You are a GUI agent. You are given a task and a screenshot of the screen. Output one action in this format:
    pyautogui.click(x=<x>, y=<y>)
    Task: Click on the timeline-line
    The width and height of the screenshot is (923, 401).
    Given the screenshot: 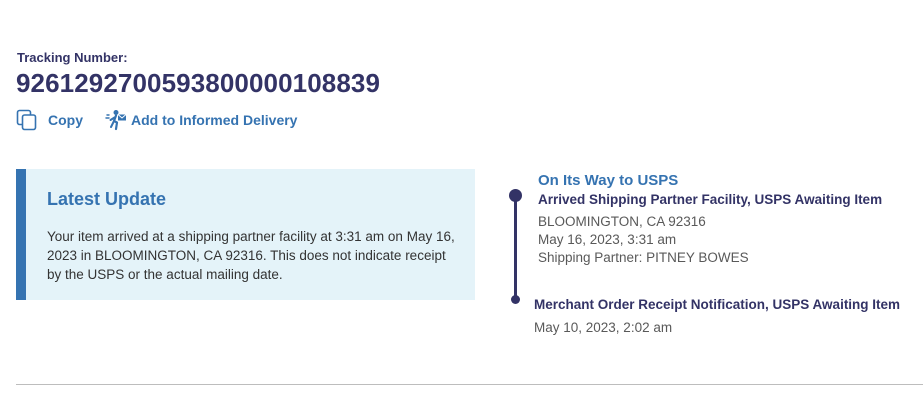 What is the action you would take?
    pyautogui.click(x=515, y=248)
    